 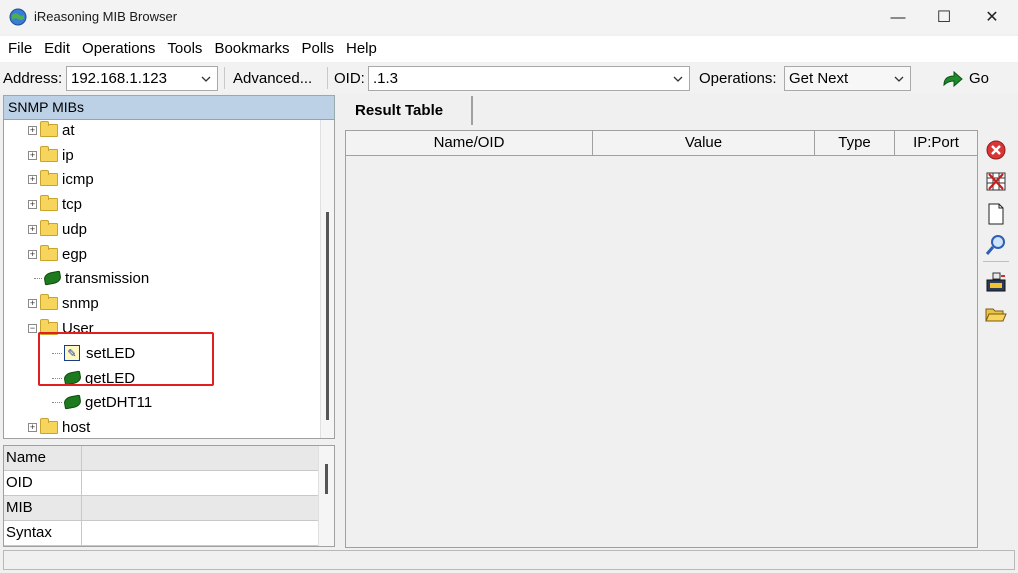 I want to click on menu-bookmarks: Bookmarks, so click(x=251, y=49).